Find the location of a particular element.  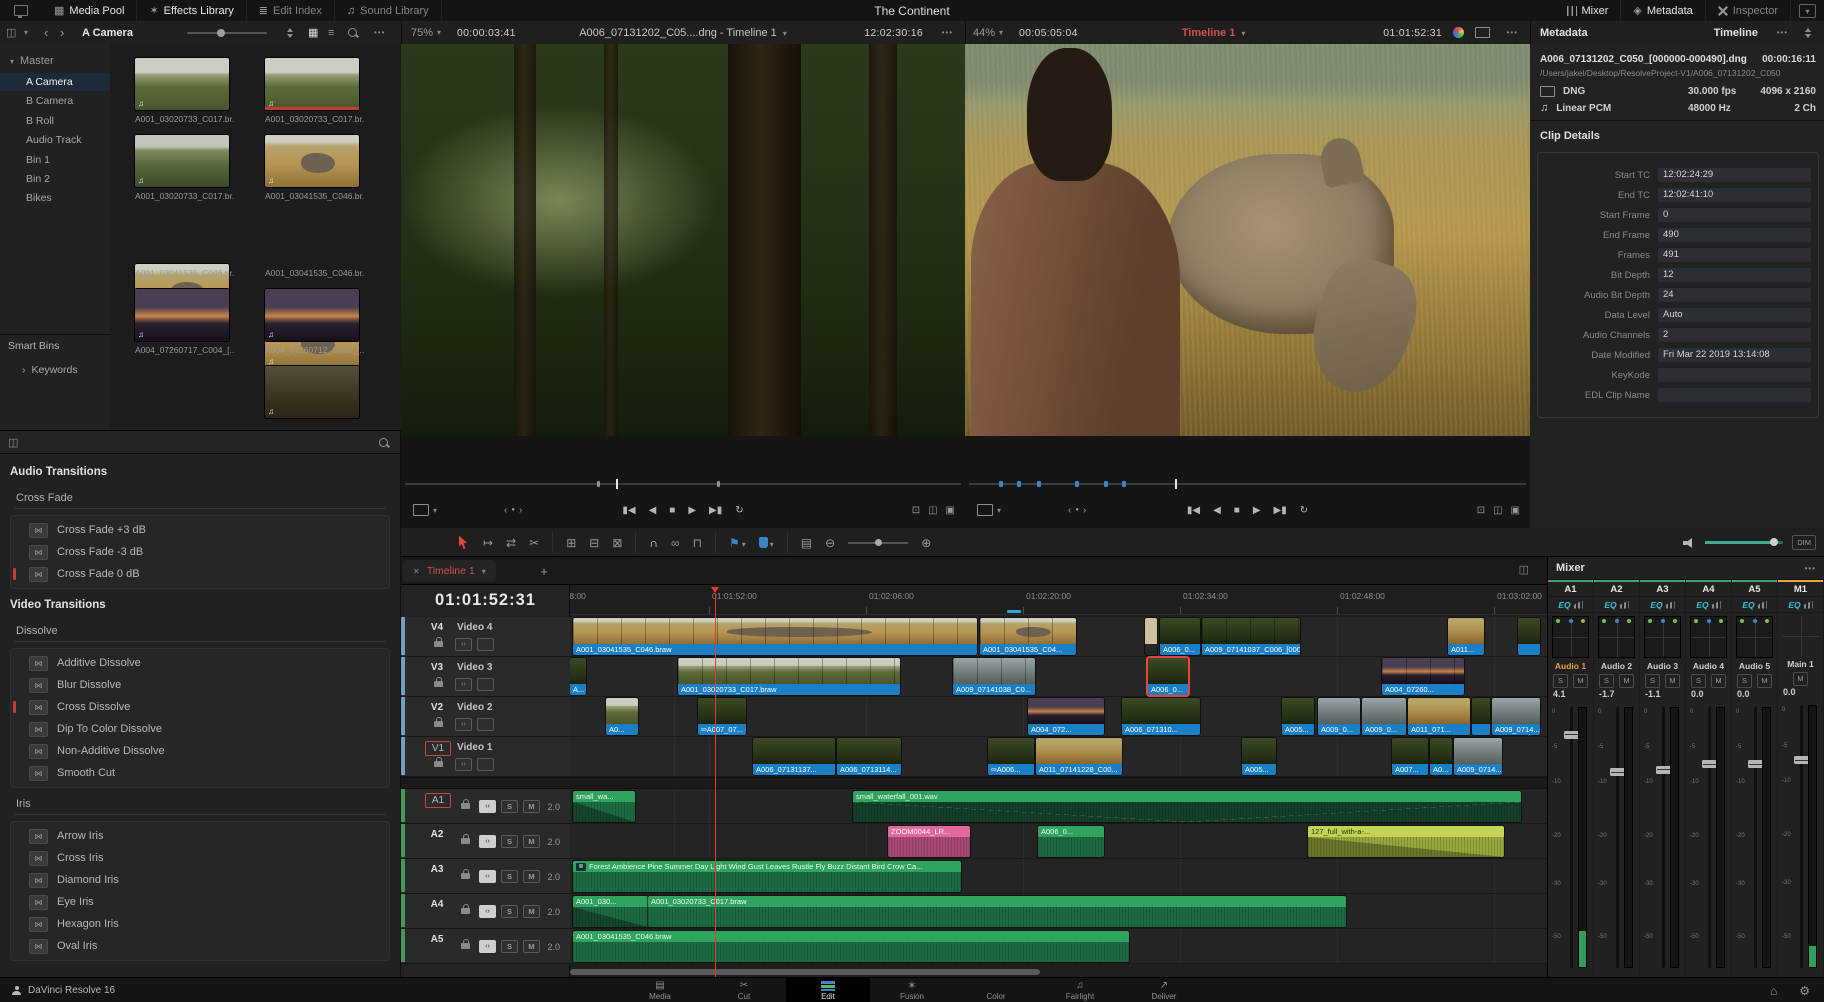

go-to-first-frame-button: ▮◀ is located at coordinates (628, 510).